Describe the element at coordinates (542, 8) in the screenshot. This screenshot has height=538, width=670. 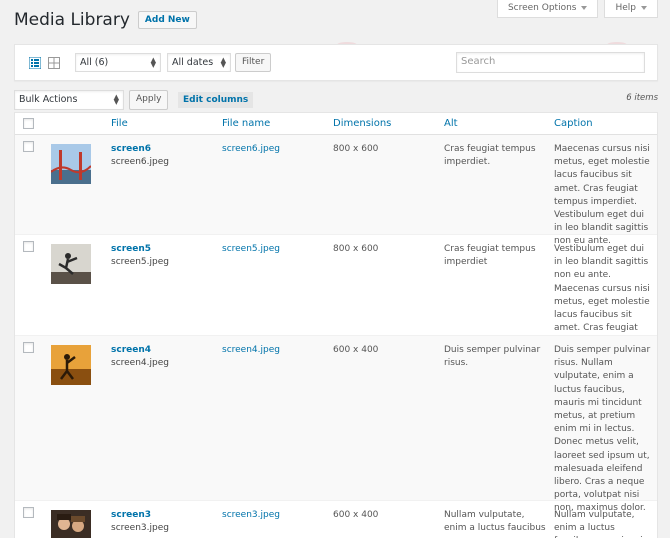
I see `screen-options-label: Screen Options` at that location.